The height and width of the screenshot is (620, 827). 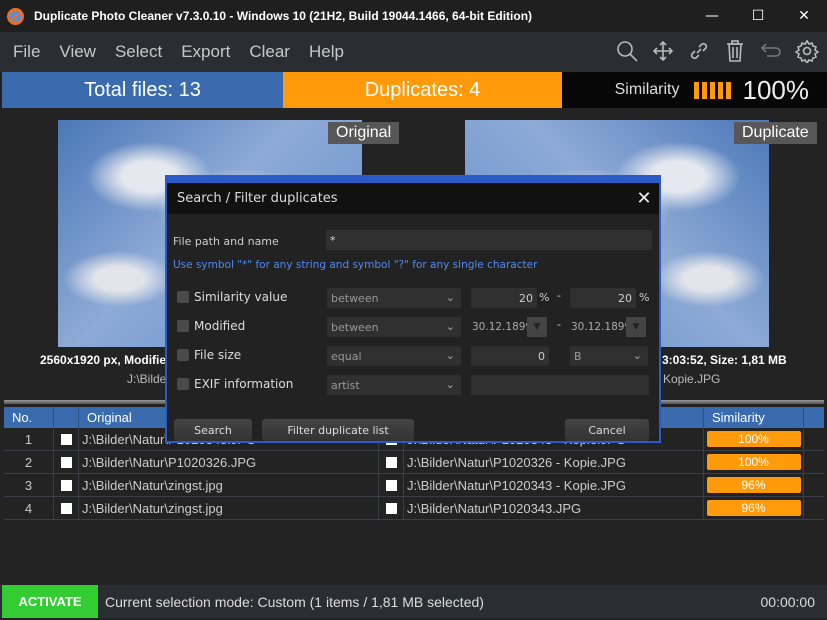 I want to click on search-button: Search, so click(x=213, y=430).